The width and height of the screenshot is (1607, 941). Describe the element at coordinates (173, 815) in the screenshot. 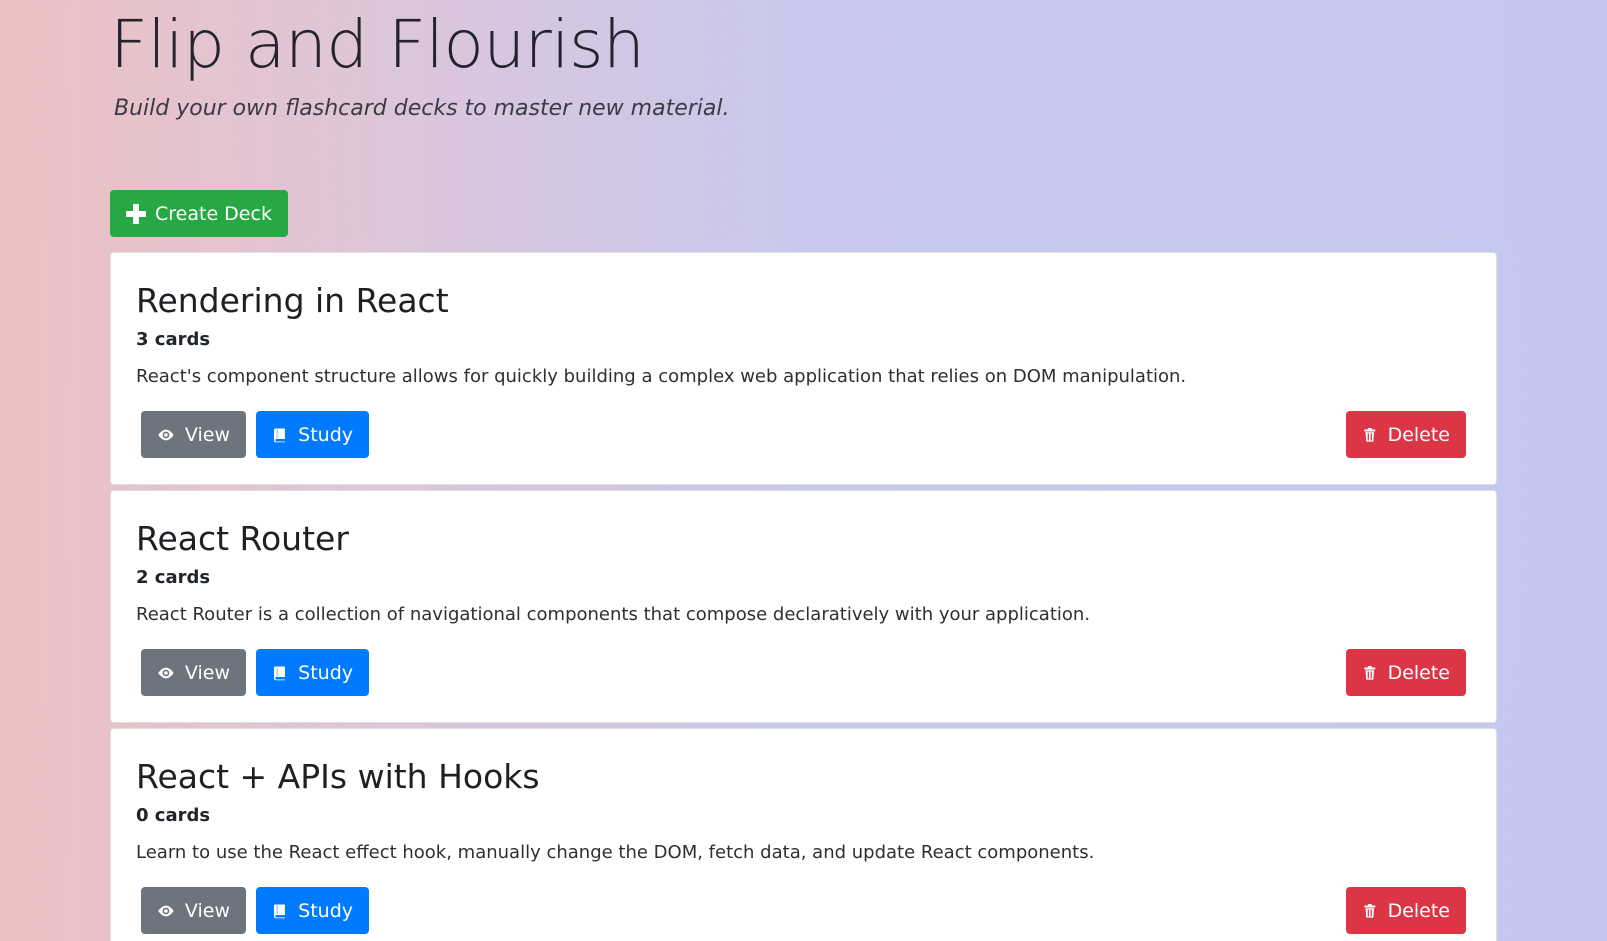

I see `deck-card-count: 0 cards` at that location.